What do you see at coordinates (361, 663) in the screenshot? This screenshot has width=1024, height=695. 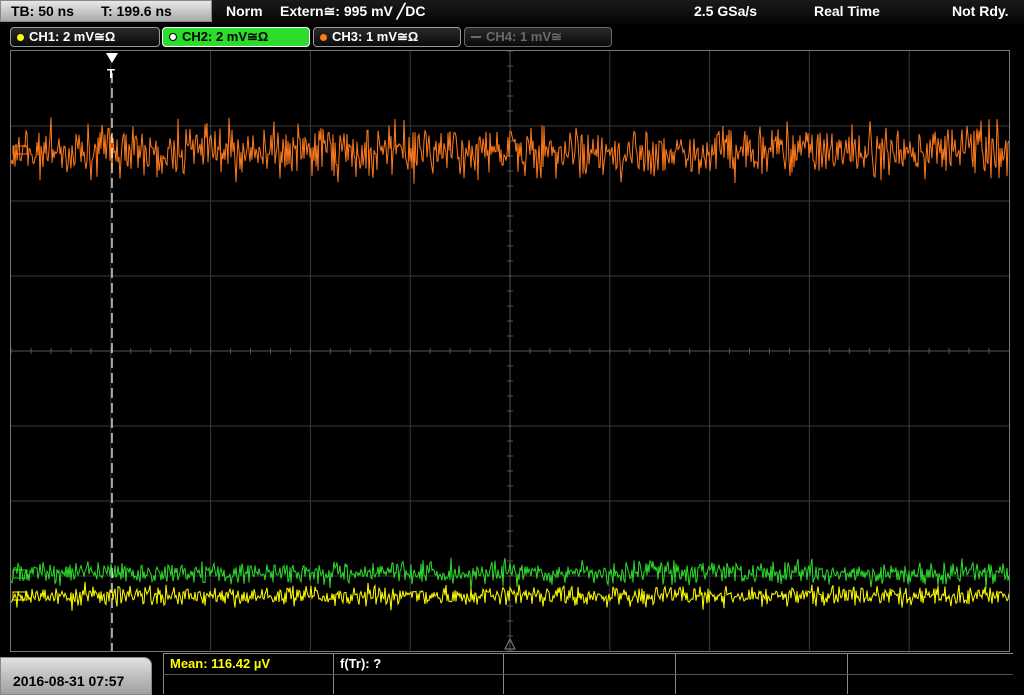 I see `frequency-measurement: f(Tr): ?` at bounding box center [361, 663].